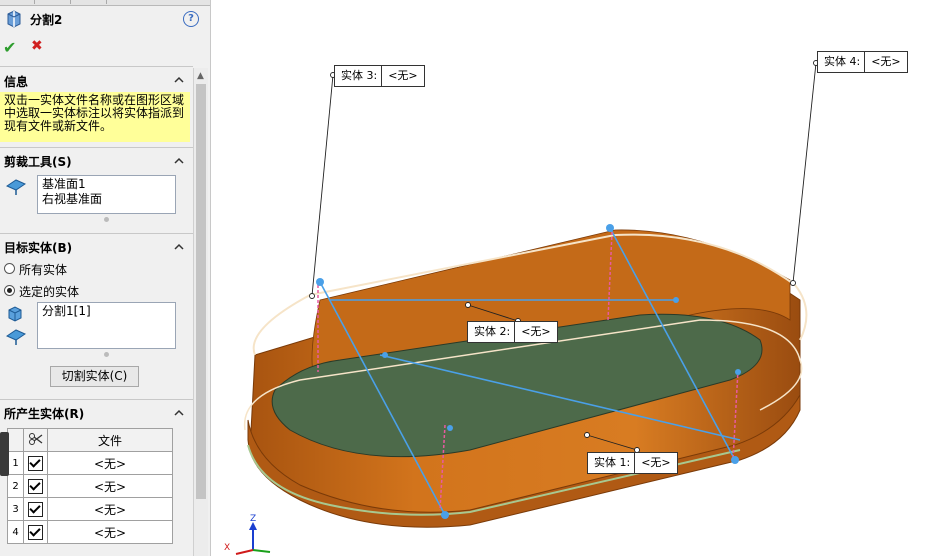 This screenshot has height=559, width=926. What do you see at coordinates (15, 440) in the screenshot?
I see `row-number-header` at bounding box center [15, 440].